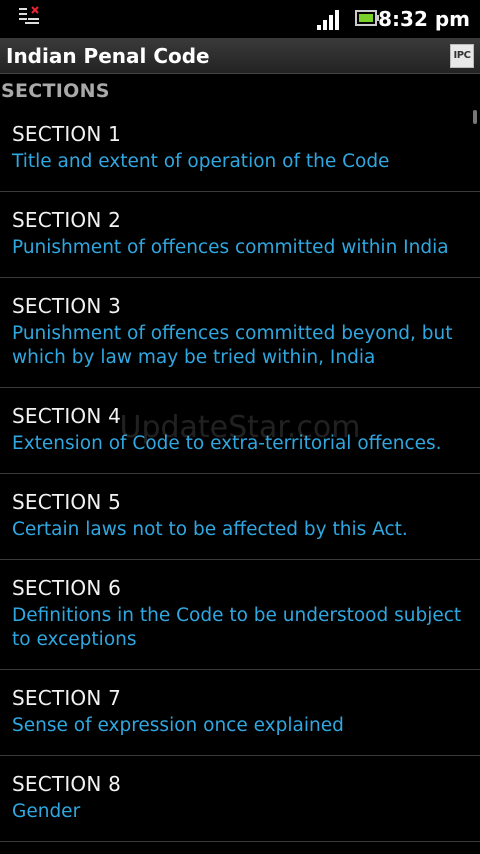 This screenshot has height=854, width=480. I want to click on section-title: SECTION 4, so click(66, 416).